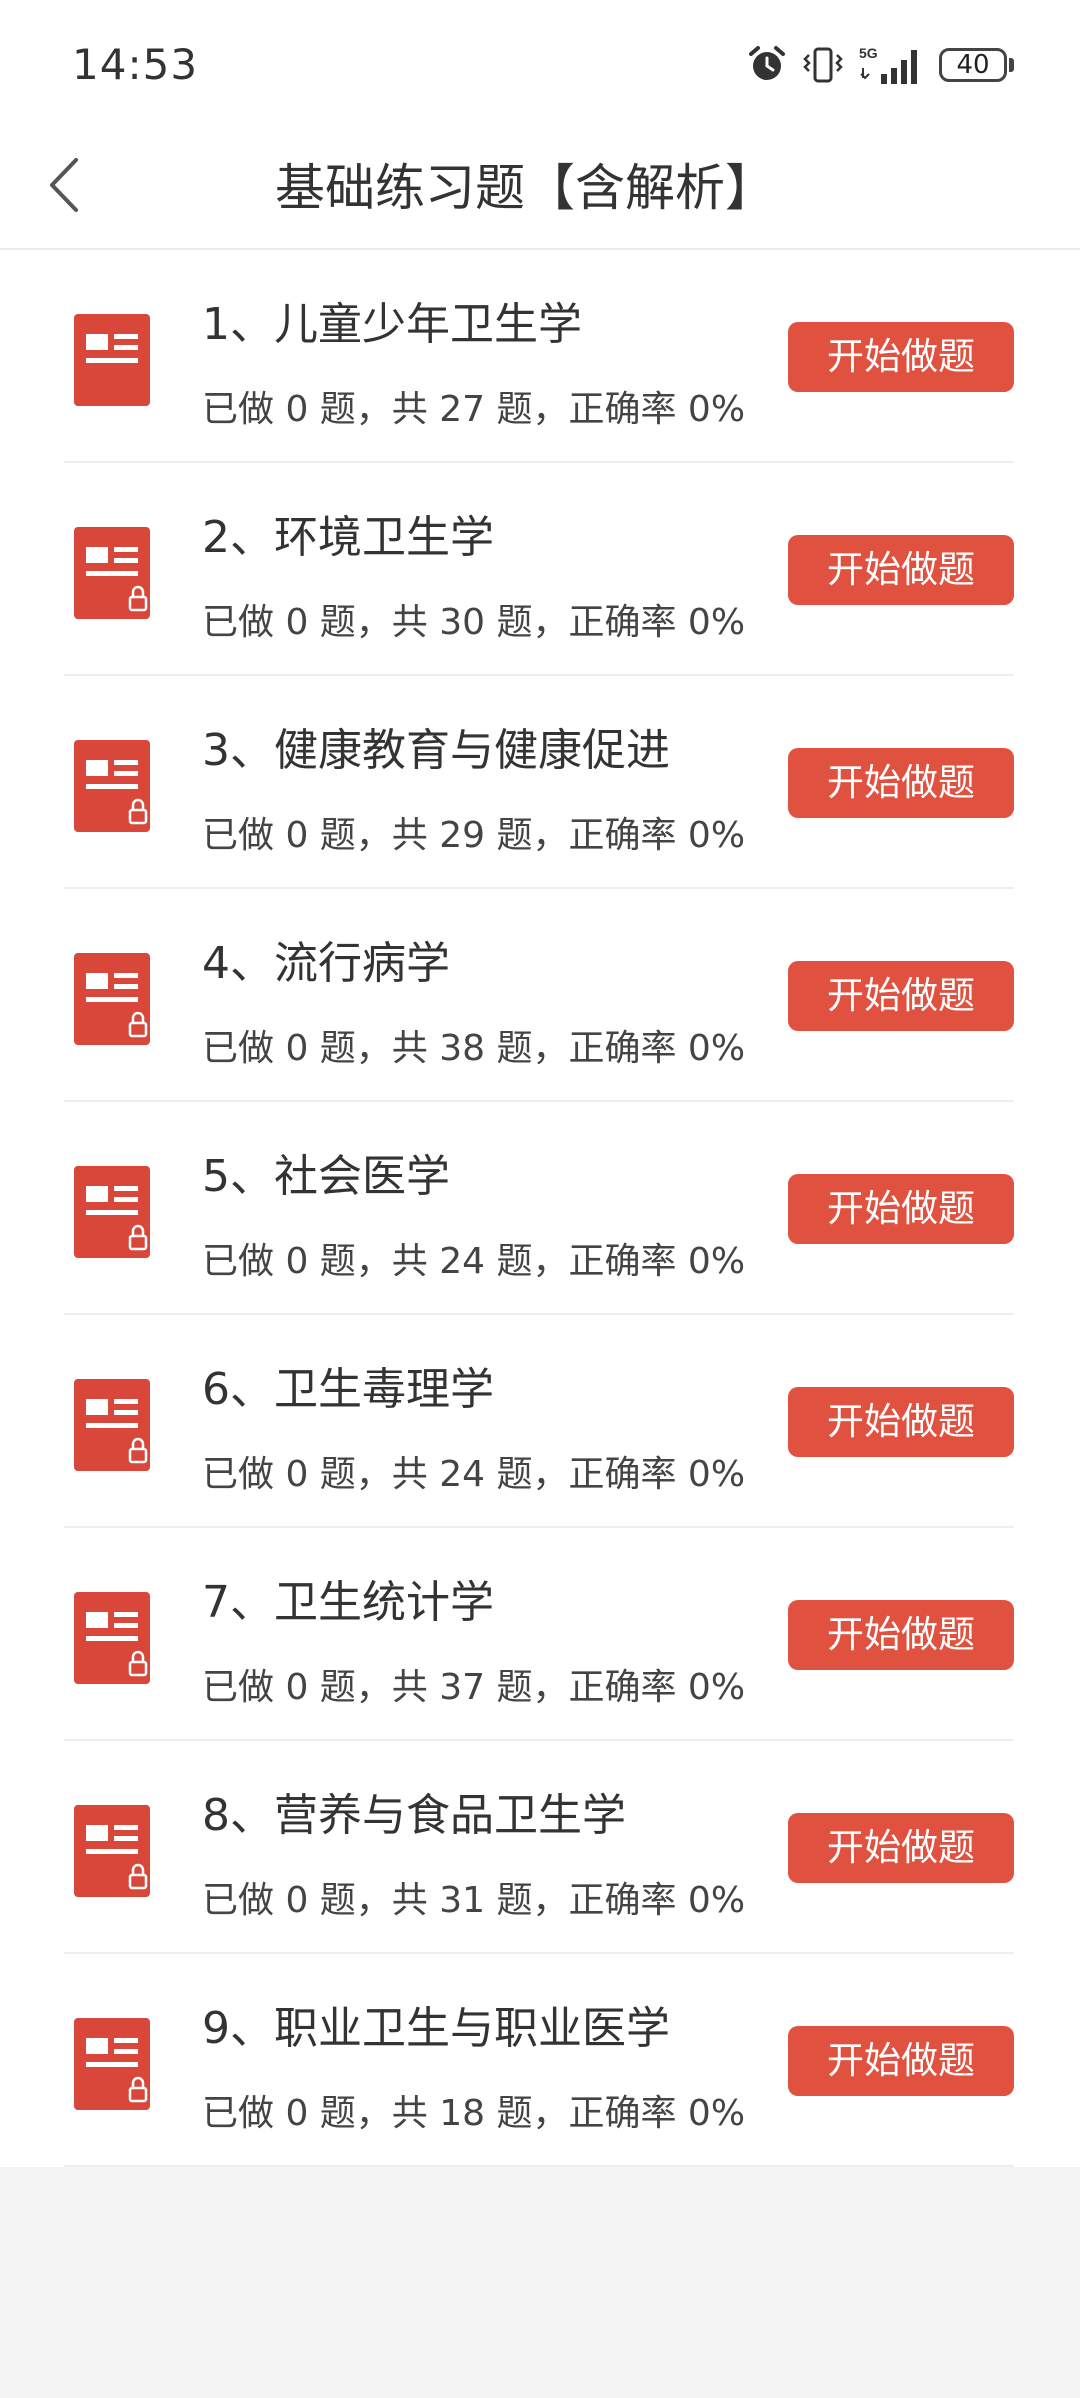  Describe the element at coordinates (540, 60) in the screenshot. I see `status-bar: 14:53 5G 40` at that location.